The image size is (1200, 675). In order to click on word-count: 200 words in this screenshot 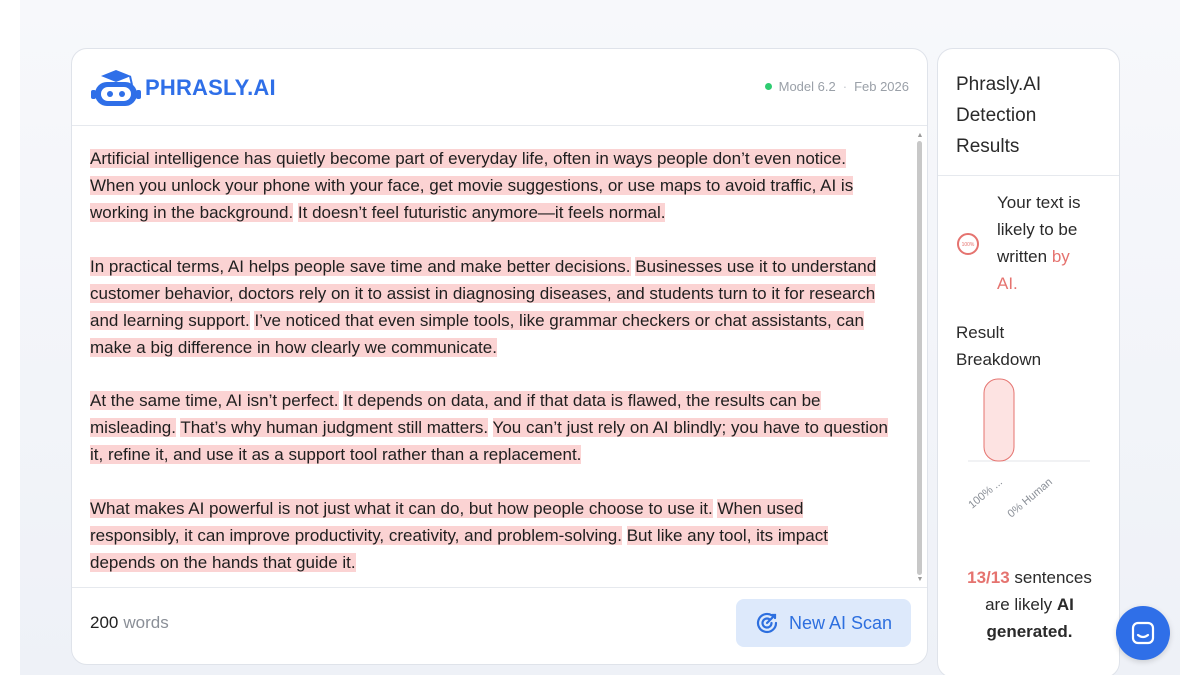, I will do `click(129, 623)`.